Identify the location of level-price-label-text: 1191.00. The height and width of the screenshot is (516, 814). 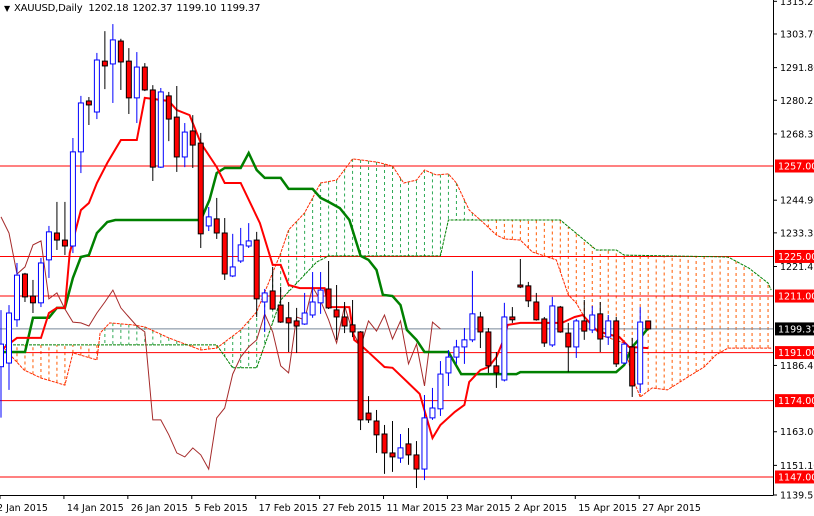
(796, 353).